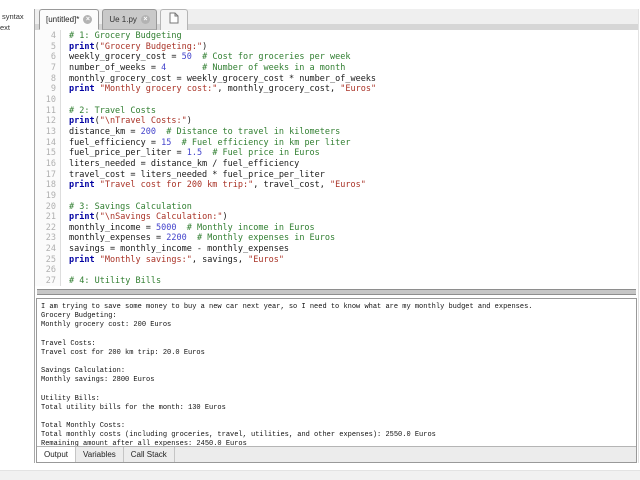 Image resolution: width=640 pixels, height=480 pixels. What do you see at coordinates (112, 110) in the screenshot?
I see `code-line: # 2: Travel Costs` at bounding box center [112, 110].